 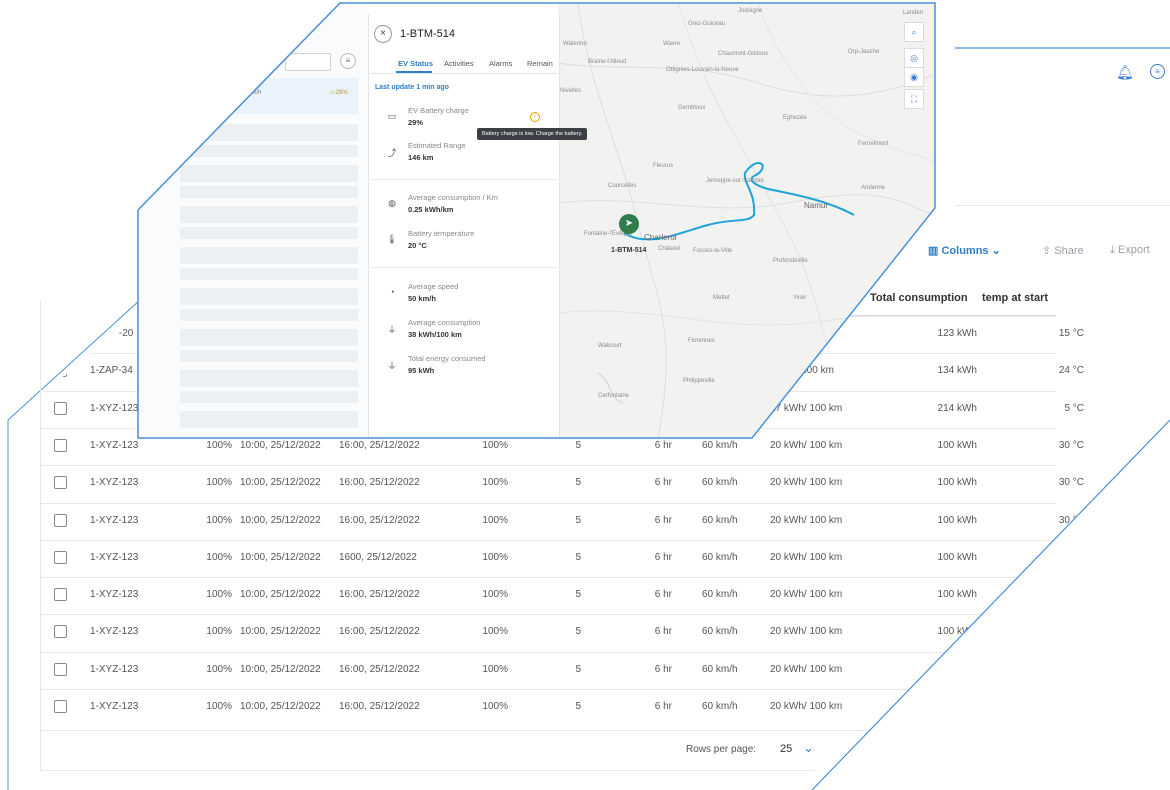 I want to click on map-locate-button: ◎, so click(x=914, y=58).